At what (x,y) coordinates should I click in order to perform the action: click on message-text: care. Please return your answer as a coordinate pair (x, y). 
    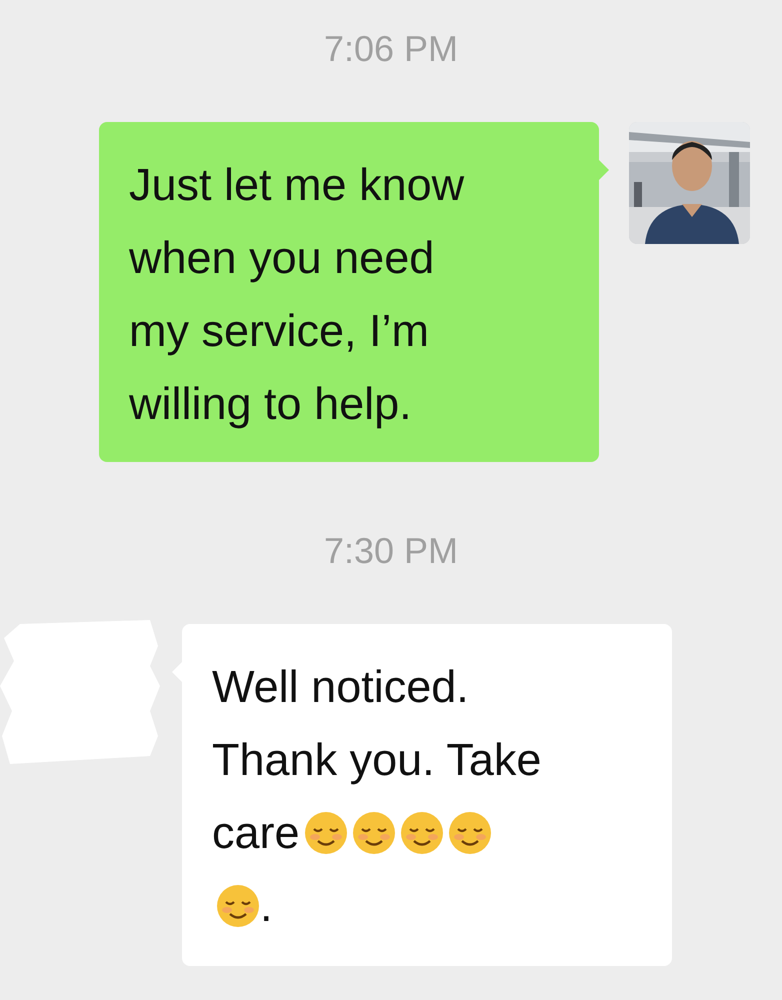
    Looking at the image, I should click on (256, 832).